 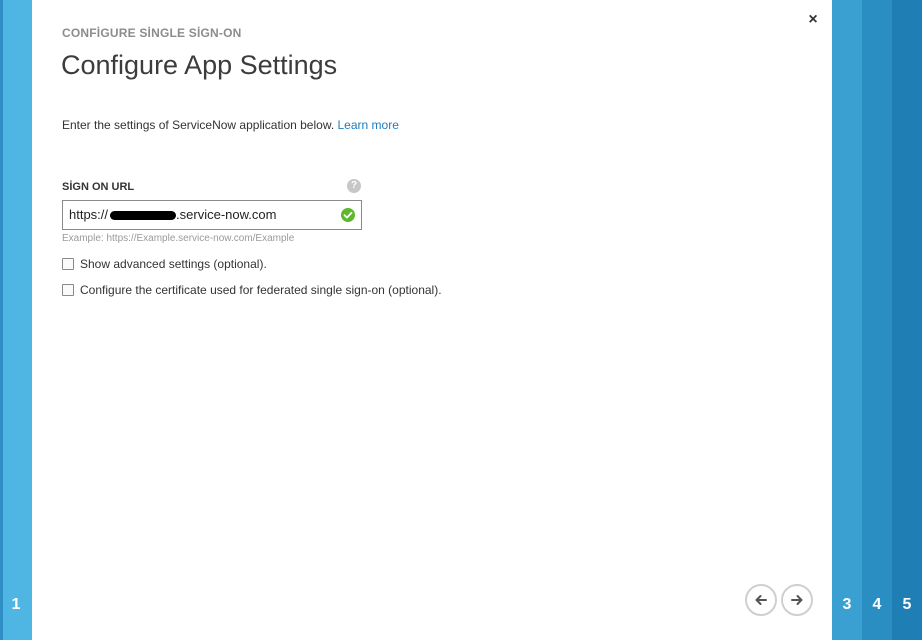 What do you see at coordinates (16, 605) in the screenshot?
I see `step-1: 1` at bounding box center [16, 605].